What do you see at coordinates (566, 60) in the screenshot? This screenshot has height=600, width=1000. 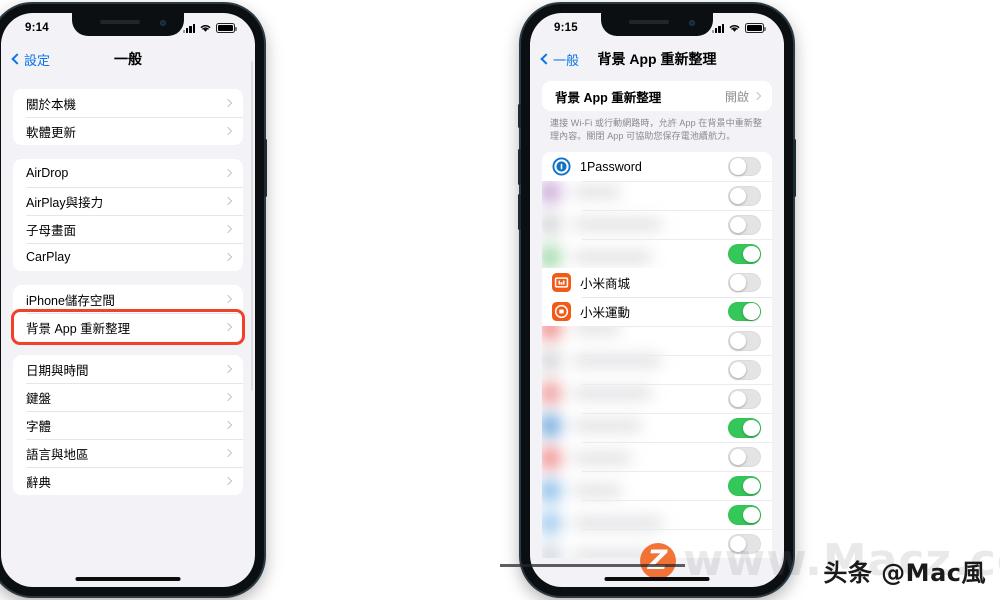 I see `back-button-label: 一般` at bounding box center [566, 60].